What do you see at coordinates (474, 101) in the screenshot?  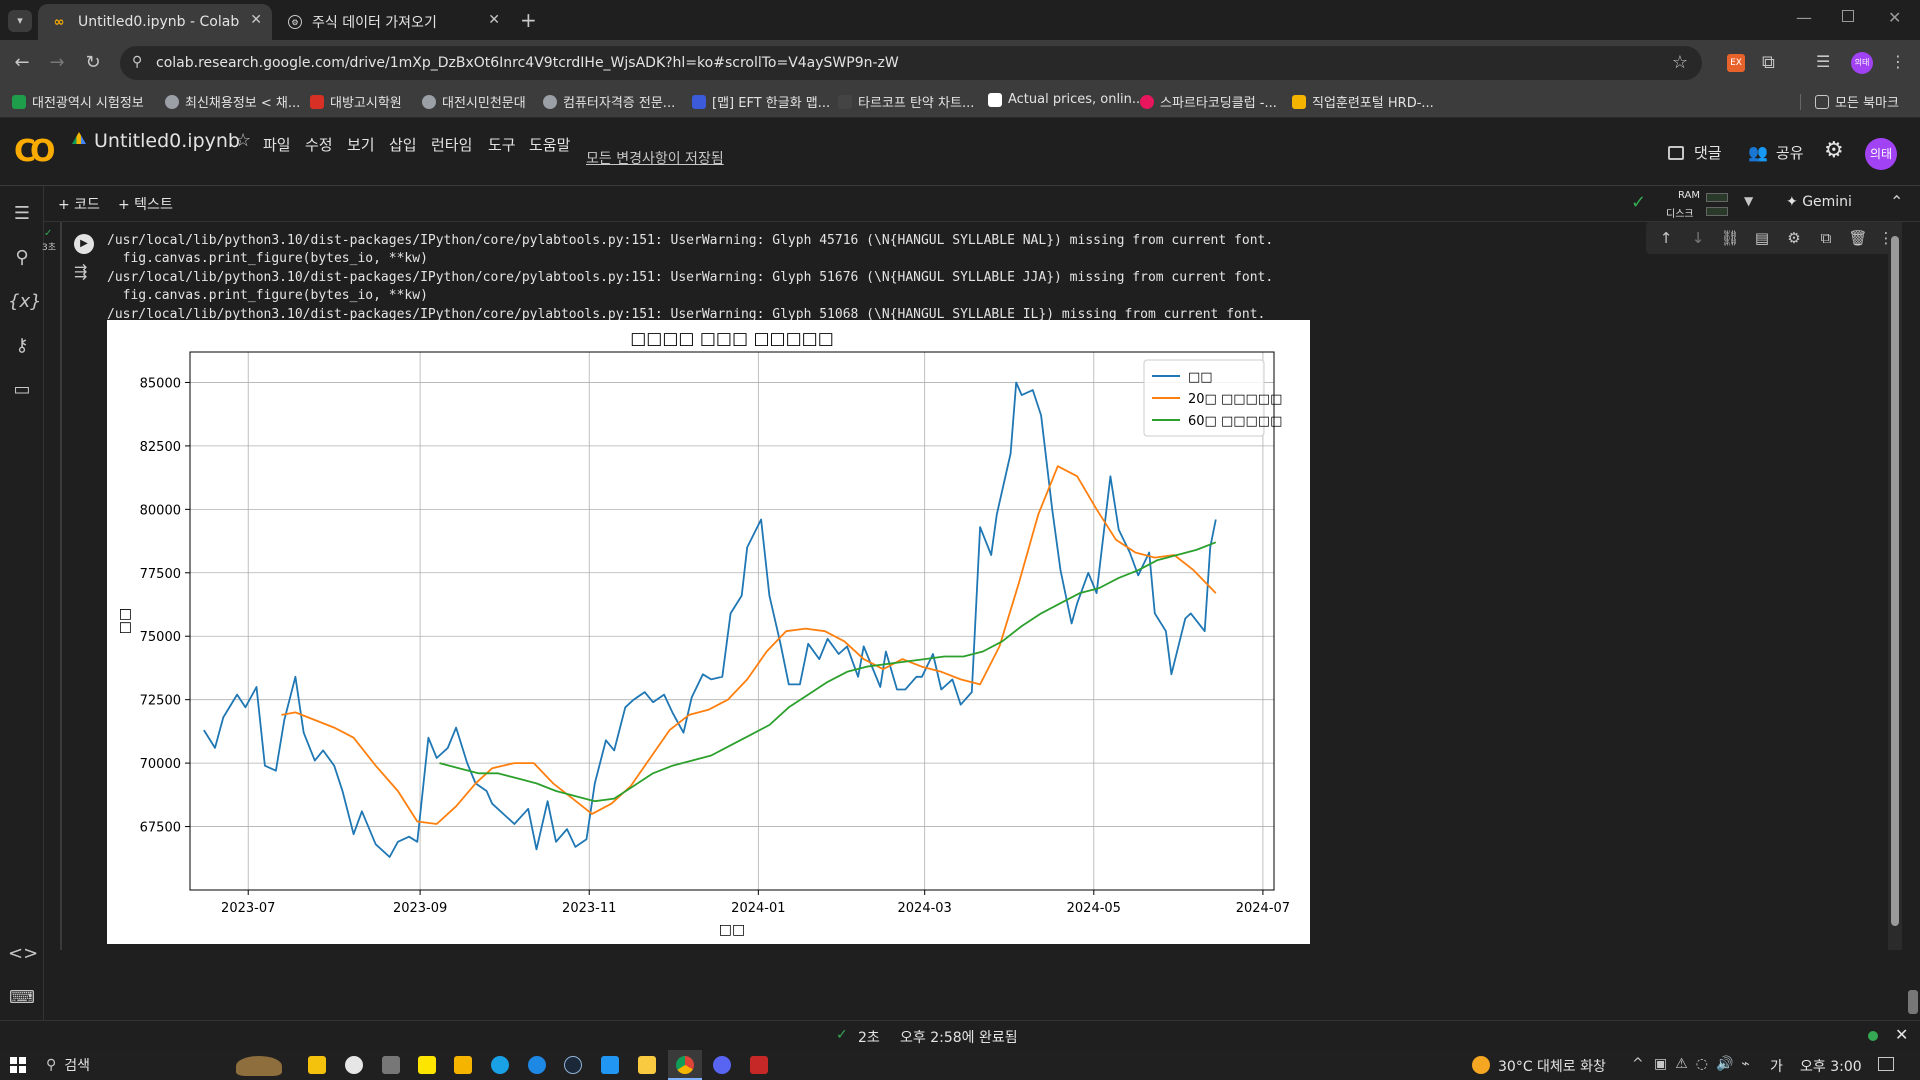 I see `bookmark-item: 대전시민천문대` at bounding box center [474, 101].